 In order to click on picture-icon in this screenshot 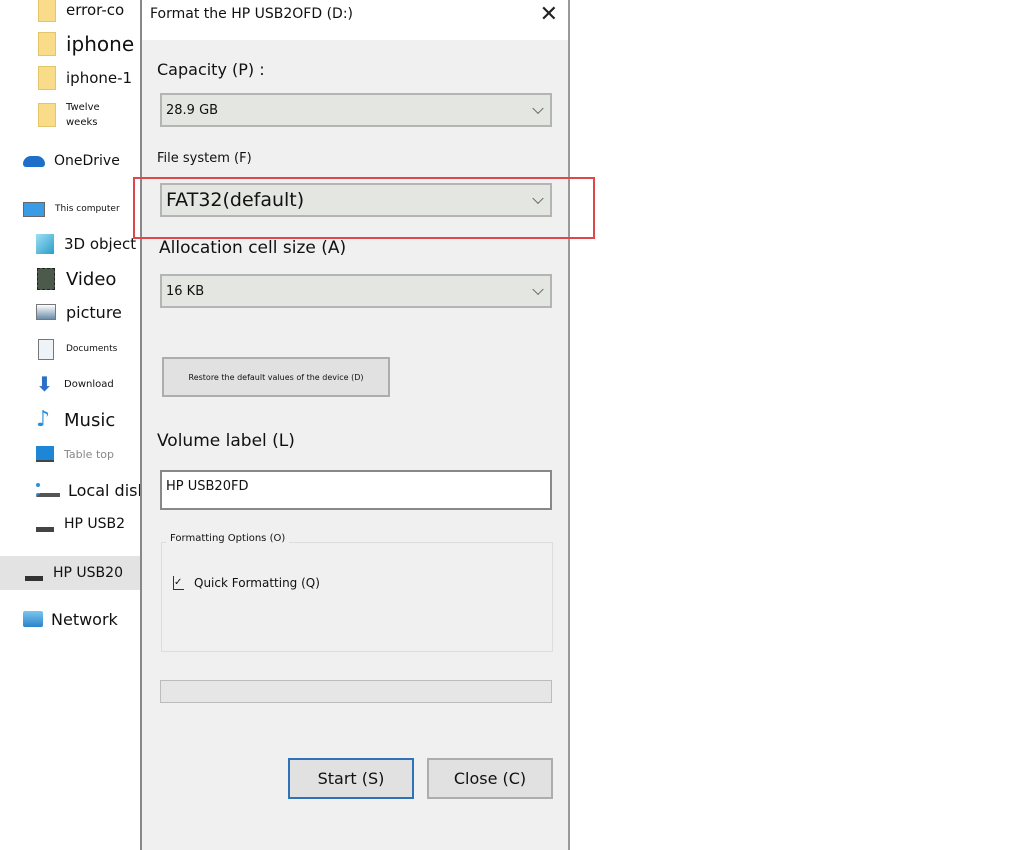, I will do `click(46, 312)`.